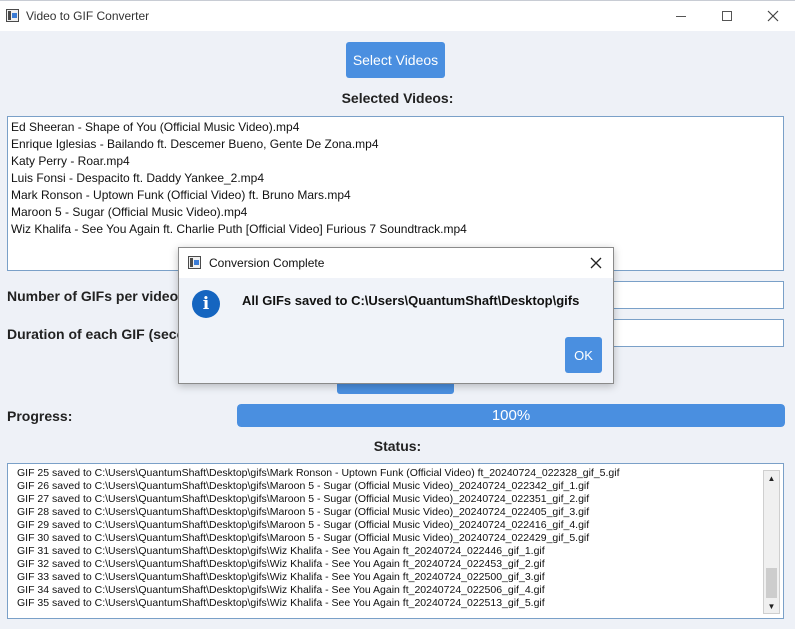 Image resolution: width=795 pixels, height=629 pixels. Describe the element at coordinates (12, 15) in the screenshot. I see `app-icon` at that location.